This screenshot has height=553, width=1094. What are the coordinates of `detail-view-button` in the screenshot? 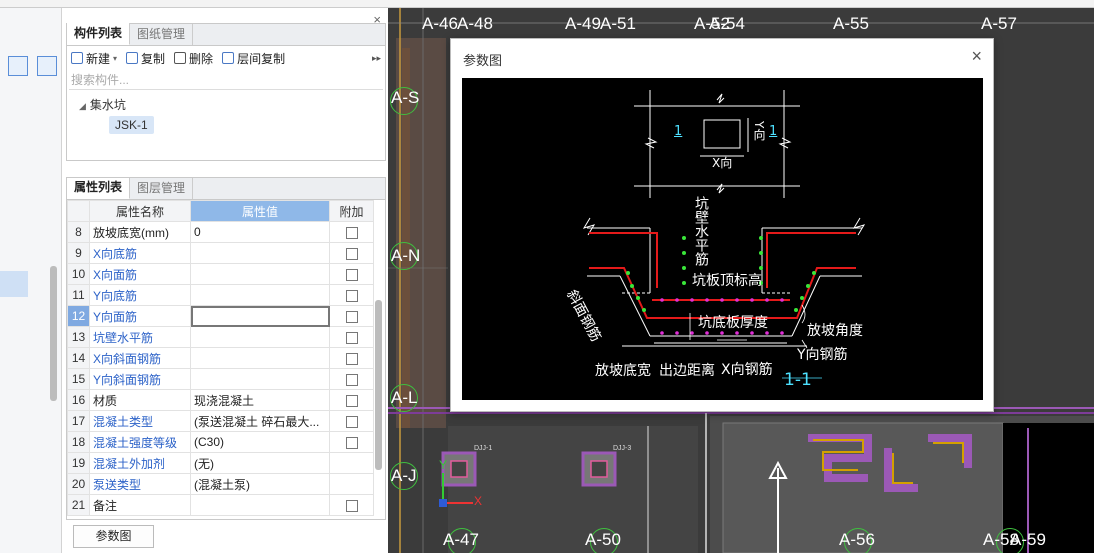 It's located at (47, 66).